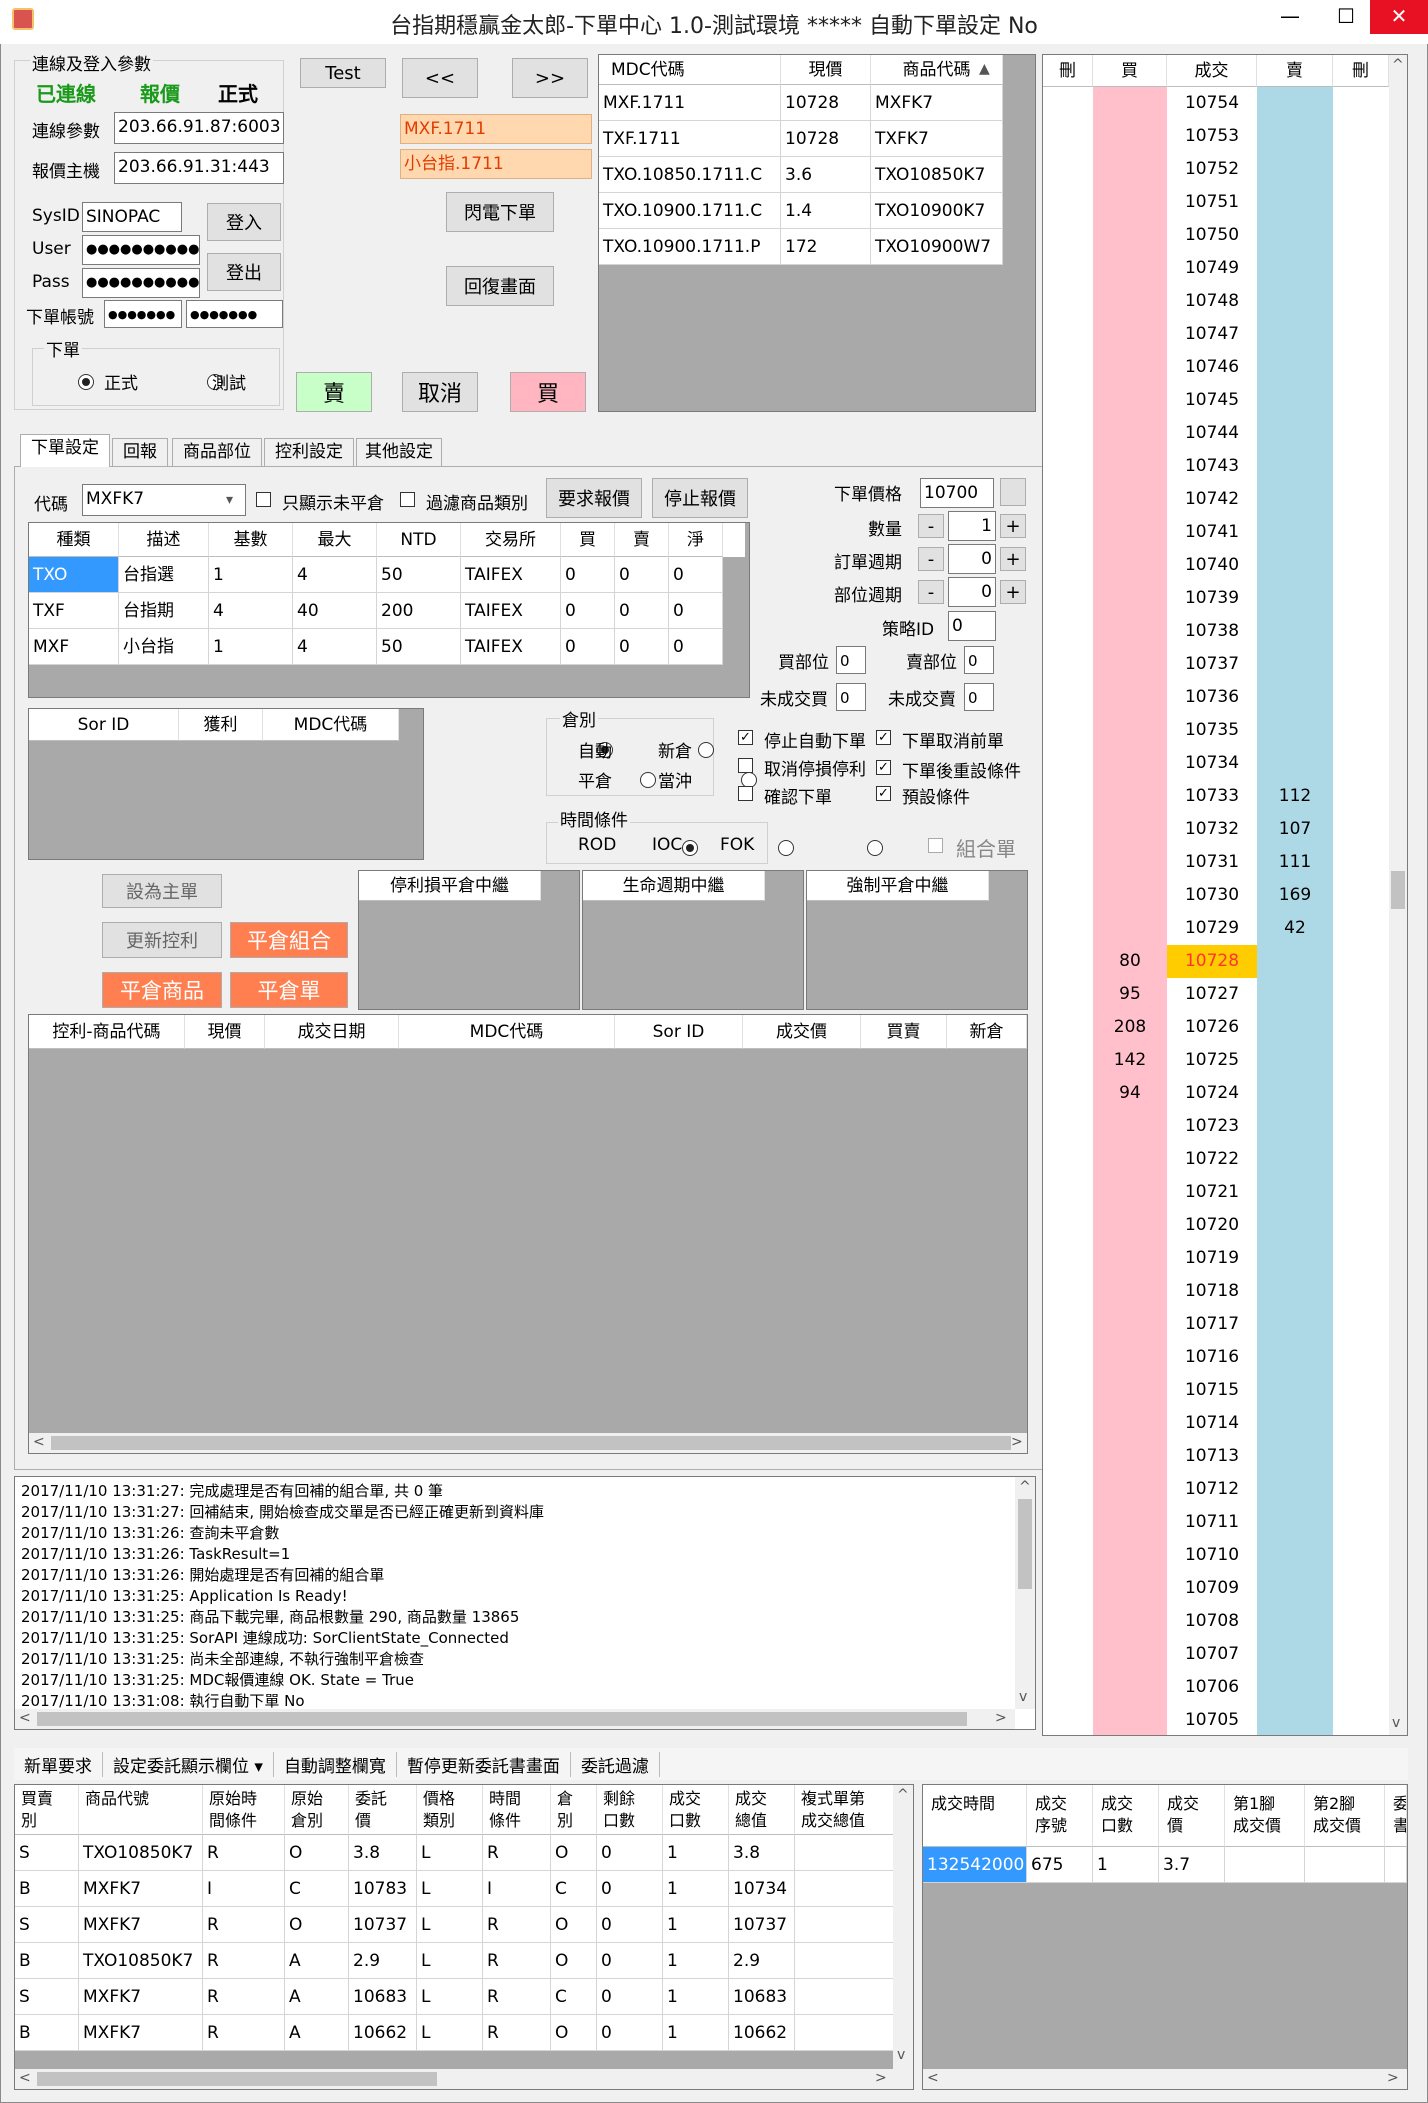 This screenshot has width=1428, height=2103. I want to click on scroll-right-icon: >, so click(1393, 2078).